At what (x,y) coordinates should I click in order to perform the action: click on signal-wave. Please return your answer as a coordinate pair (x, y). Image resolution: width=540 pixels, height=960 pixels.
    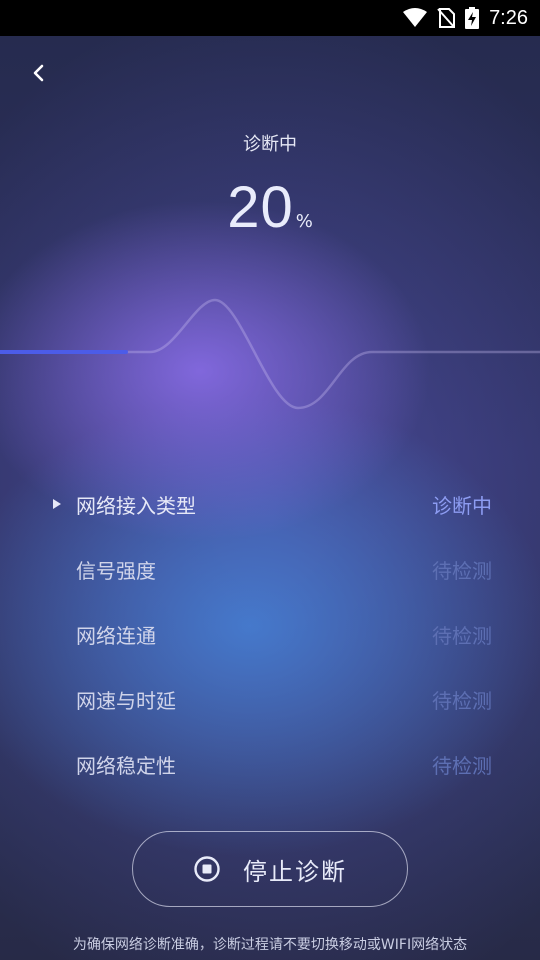
    Looking at the image, I should click on (270, 354).